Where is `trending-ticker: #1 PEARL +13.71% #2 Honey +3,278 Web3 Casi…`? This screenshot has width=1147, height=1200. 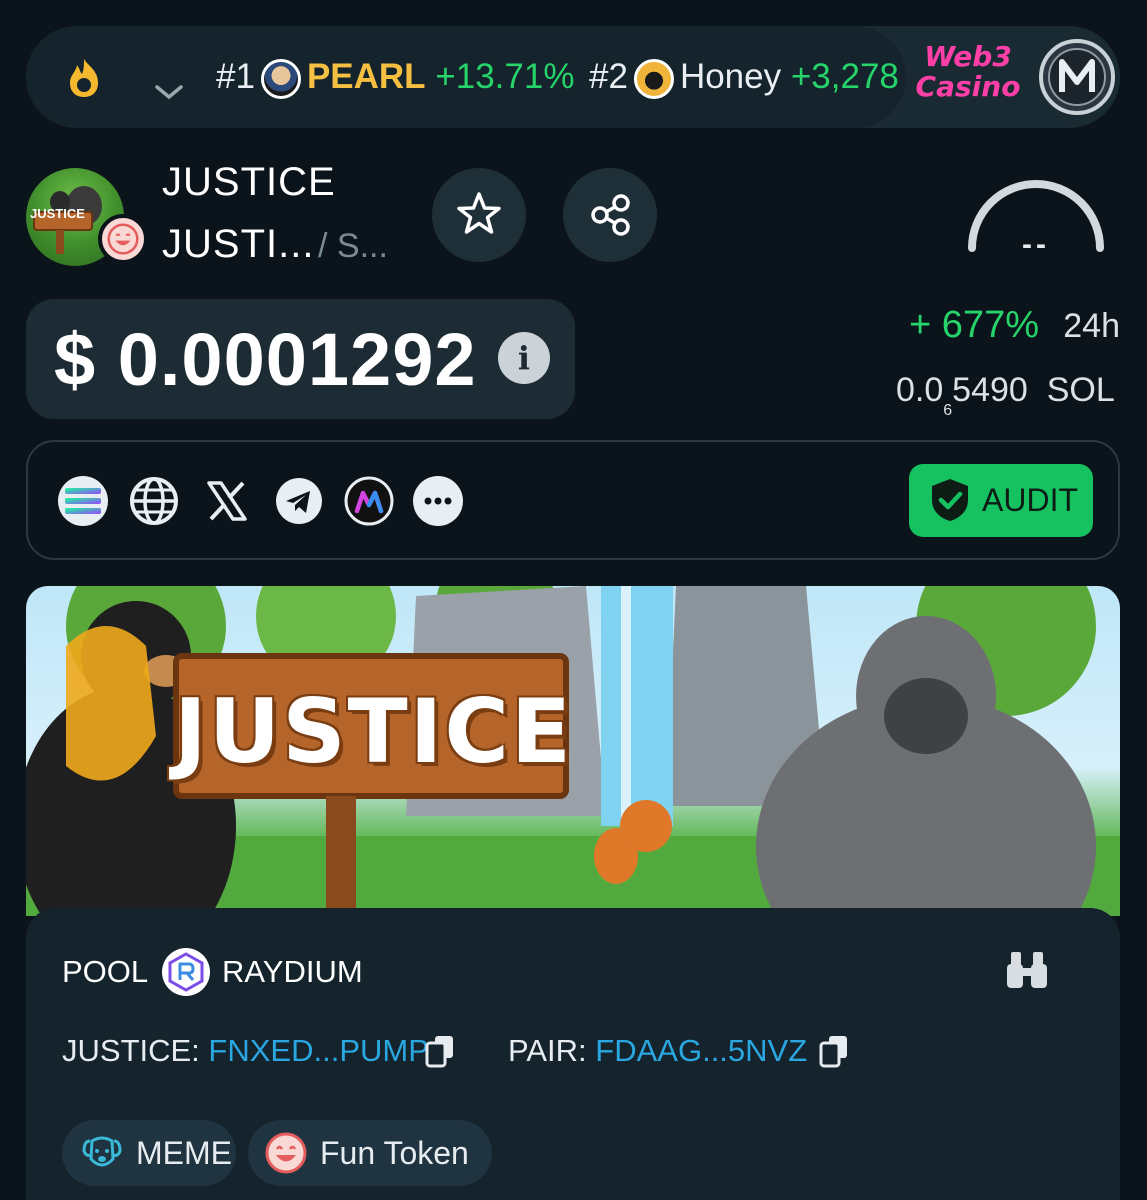 trending-ticker: #1 PEARL +13.71% #2 Honey +3,278 Web3 Casi… is located at coordinates (573, 77).